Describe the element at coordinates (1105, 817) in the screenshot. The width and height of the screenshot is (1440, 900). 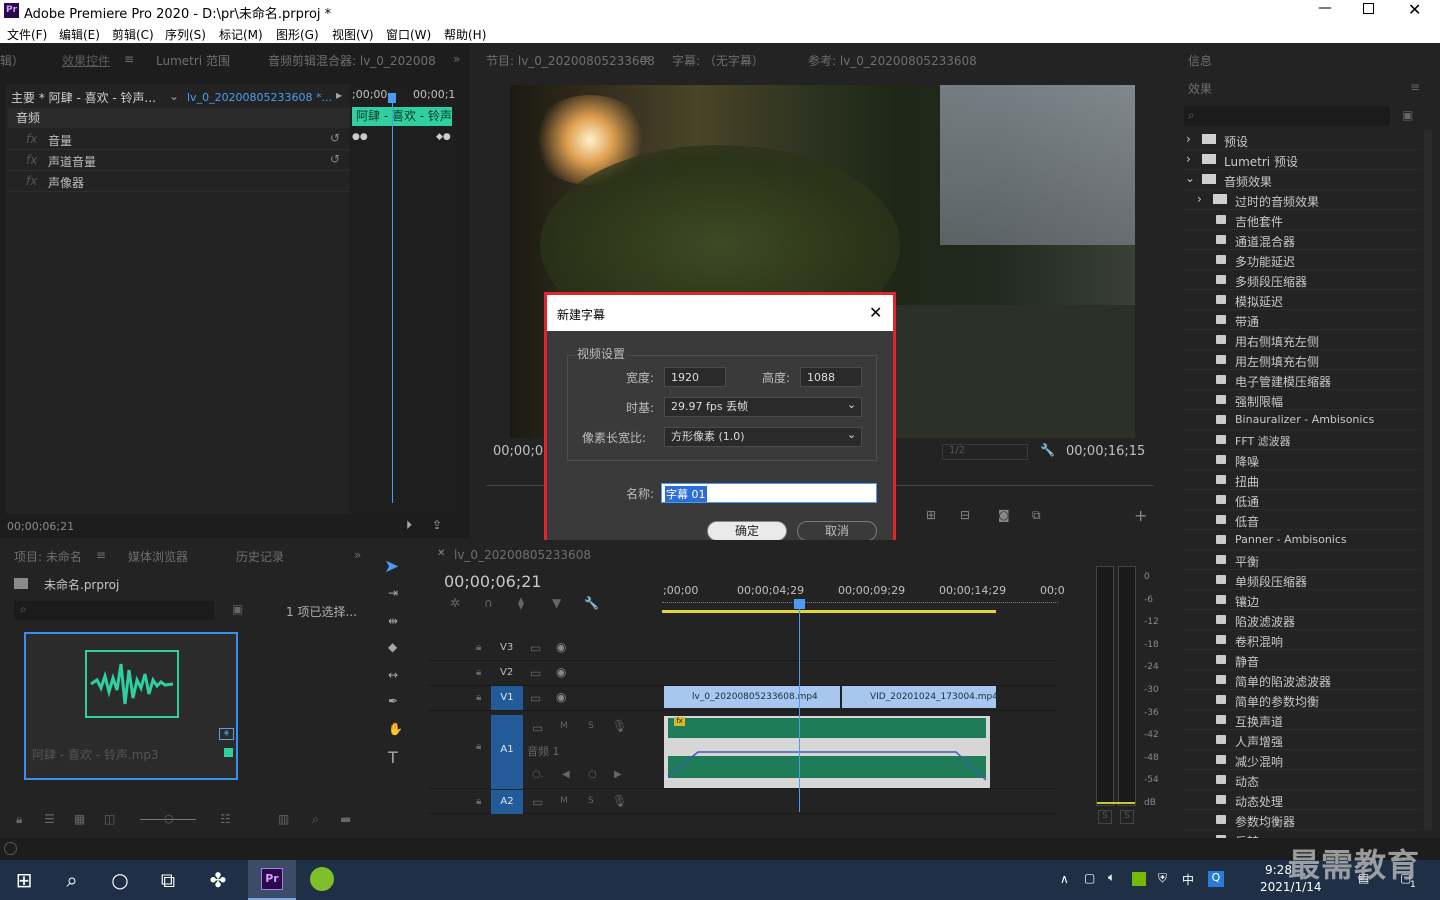
I see `solo-left-button: S` at that location.